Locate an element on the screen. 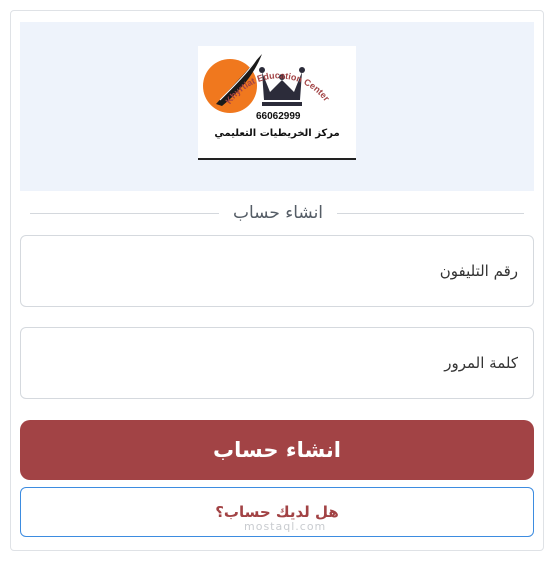  phone-input is located at coordinates (277, 271).